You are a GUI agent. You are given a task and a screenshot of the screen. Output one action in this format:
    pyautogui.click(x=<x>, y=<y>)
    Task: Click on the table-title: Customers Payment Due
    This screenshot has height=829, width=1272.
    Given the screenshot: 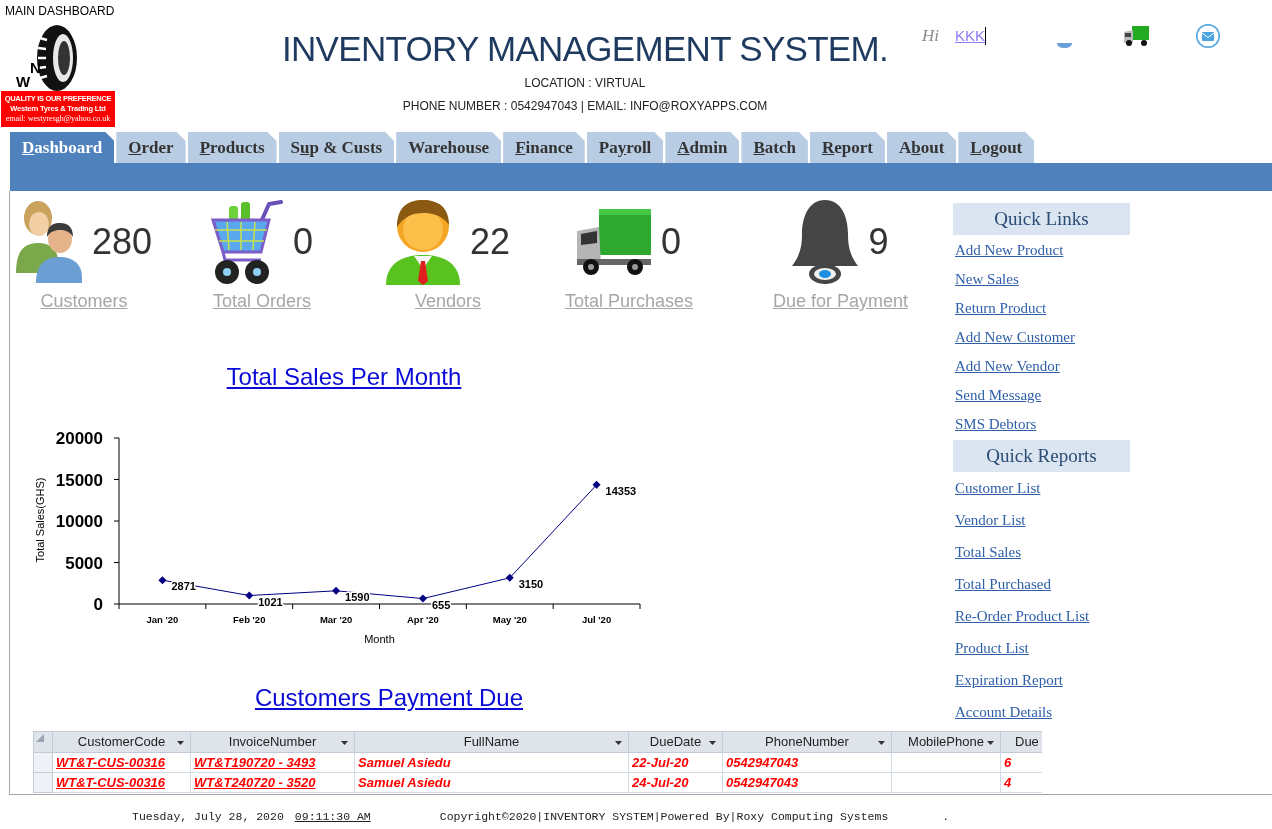 What is the action you would take?
    pyautogui.click(x=389, y=698)
    